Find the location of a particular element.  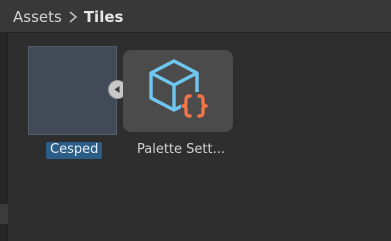

scriptable-object-thumbnail is located at coordinates (178, 91).